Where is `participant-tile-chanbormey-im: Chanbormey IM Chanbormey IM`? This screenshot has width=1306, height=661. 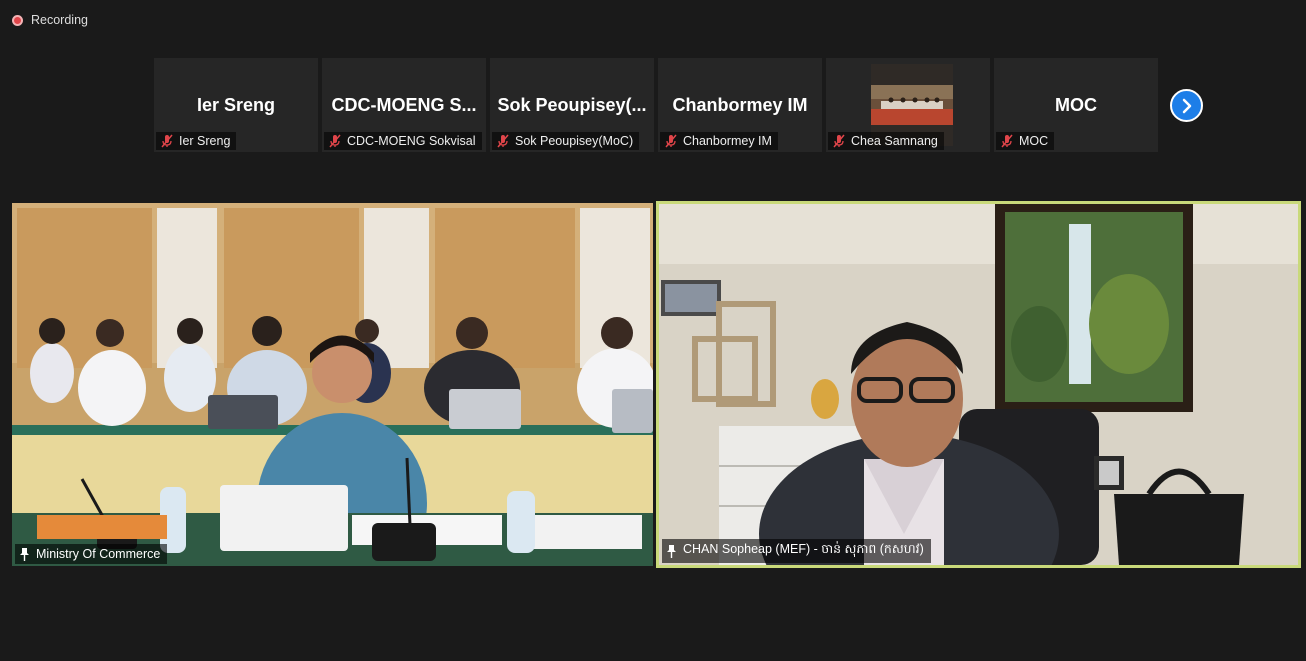
participant-tile-chanbormey-im: Chanbormey IM Chanbormey IM is located at coordinates (740, 105).